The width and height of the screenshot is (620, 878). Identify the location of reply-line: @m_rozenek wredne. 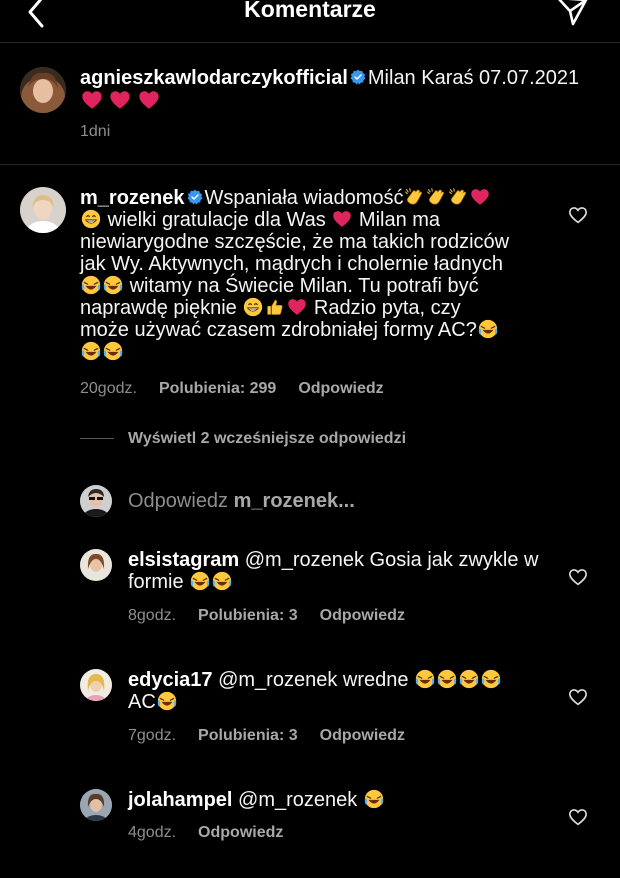
(313, 680).